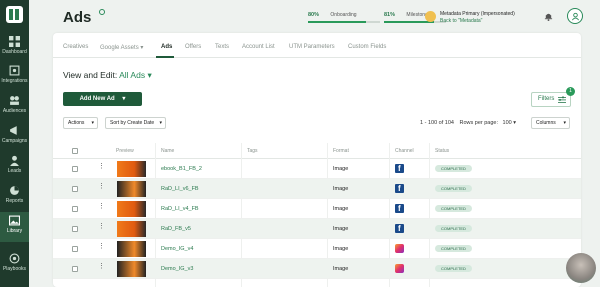  What do you see at coordinates (468, 123) in the screenshot?
I see `pagination: 1 - 100 of 104 Rows per page: 100 ▾` at bounding box center [468, 123].